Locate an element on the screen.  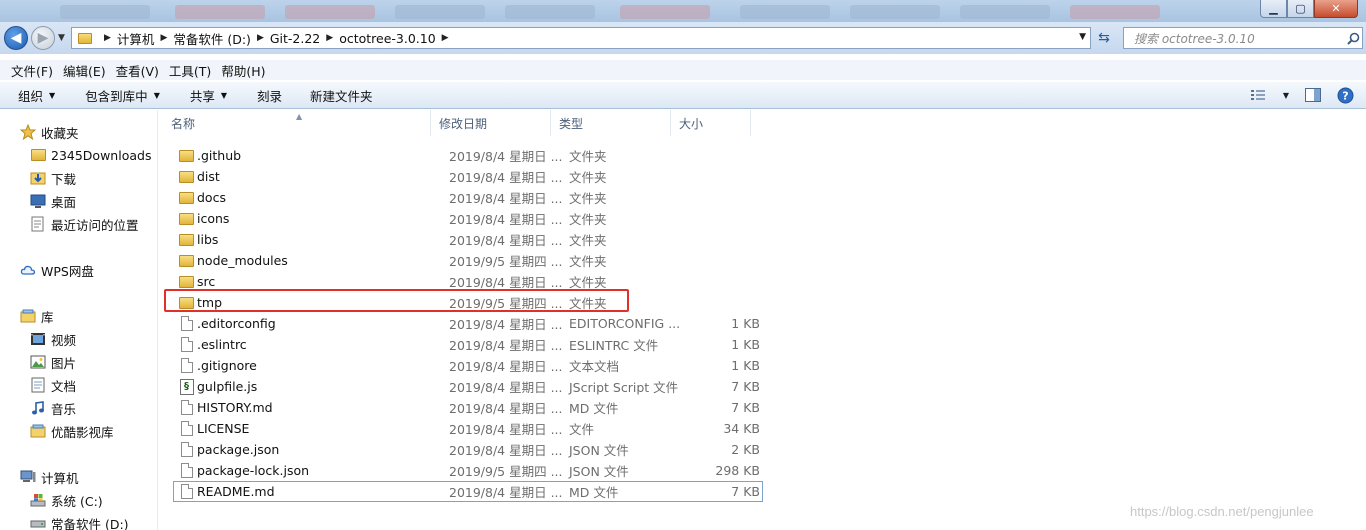
nav-favorites: 收藏夹 is located at coordinates (49, 132).